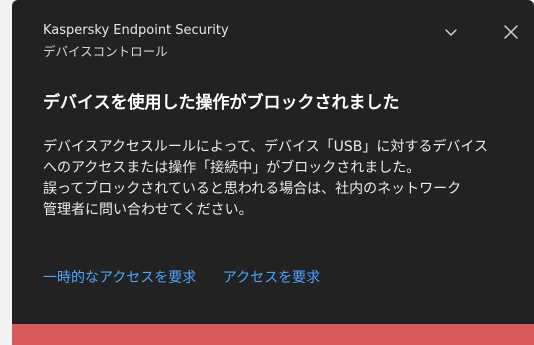 Image resolution: width=534 pixels, height=345 pixels. Describe the element at coordinates (232, 168) in the screenshot. I see `body-line: へのアクセスまたは操作「接続中」がブロックされました。` at that location.